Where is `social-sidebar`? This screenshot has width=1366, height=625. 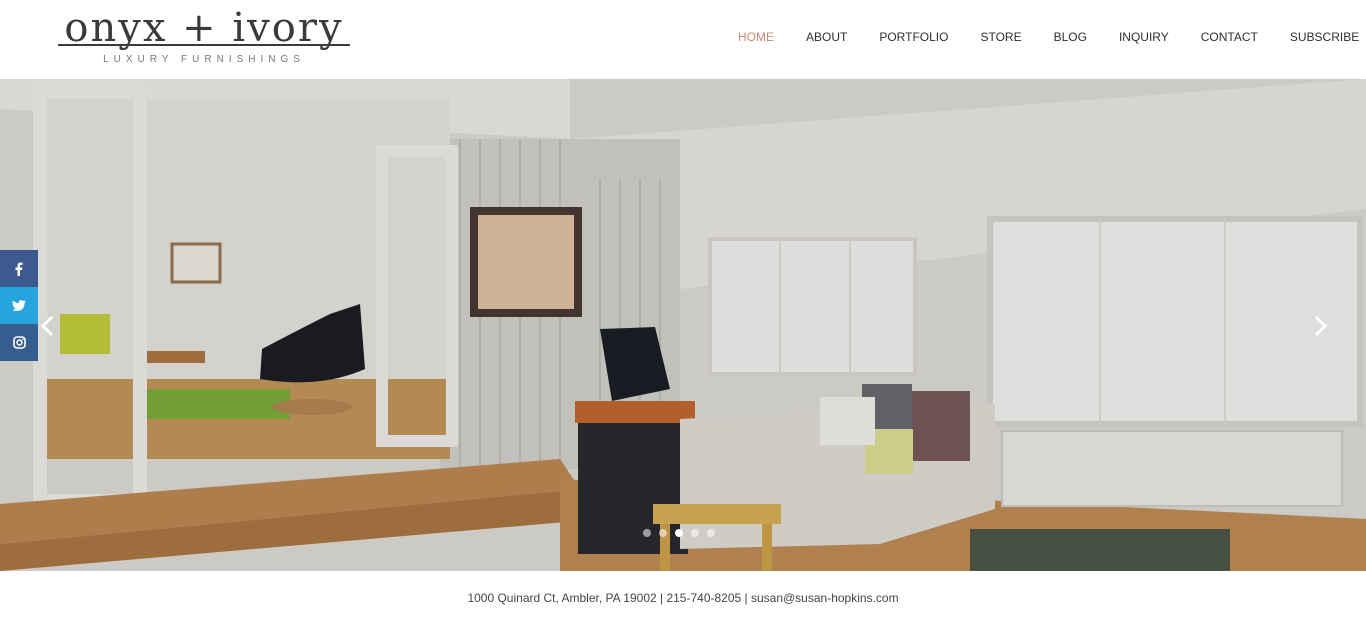
social-sidebar is located at coordinates (19, 305).